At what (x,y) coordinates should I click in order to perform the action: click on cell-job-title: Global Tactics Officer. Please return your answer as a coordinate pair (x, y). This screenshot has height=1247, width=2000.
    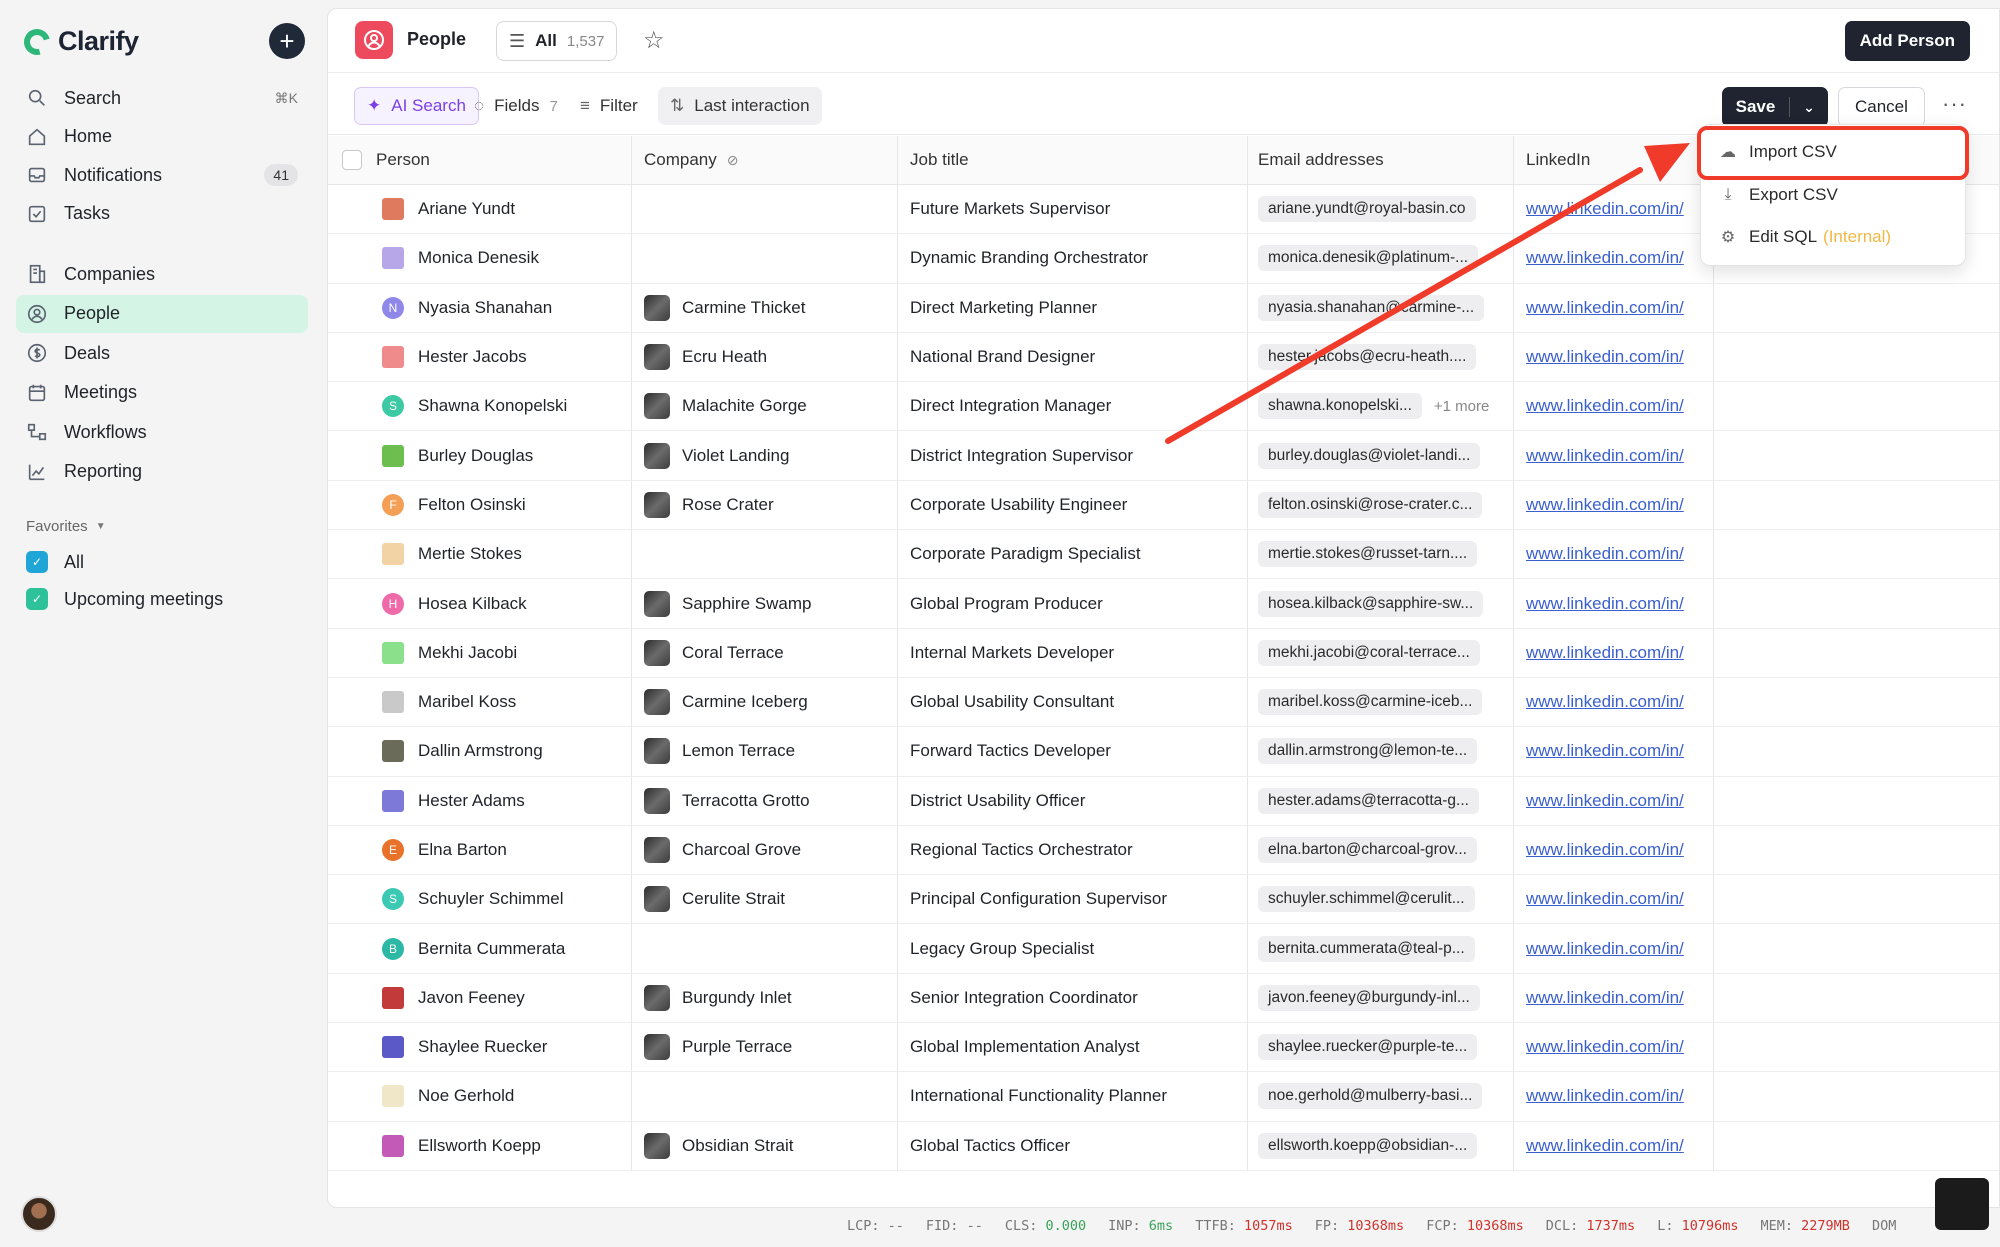
    Looking at the image, I should click on (1073, 1145).